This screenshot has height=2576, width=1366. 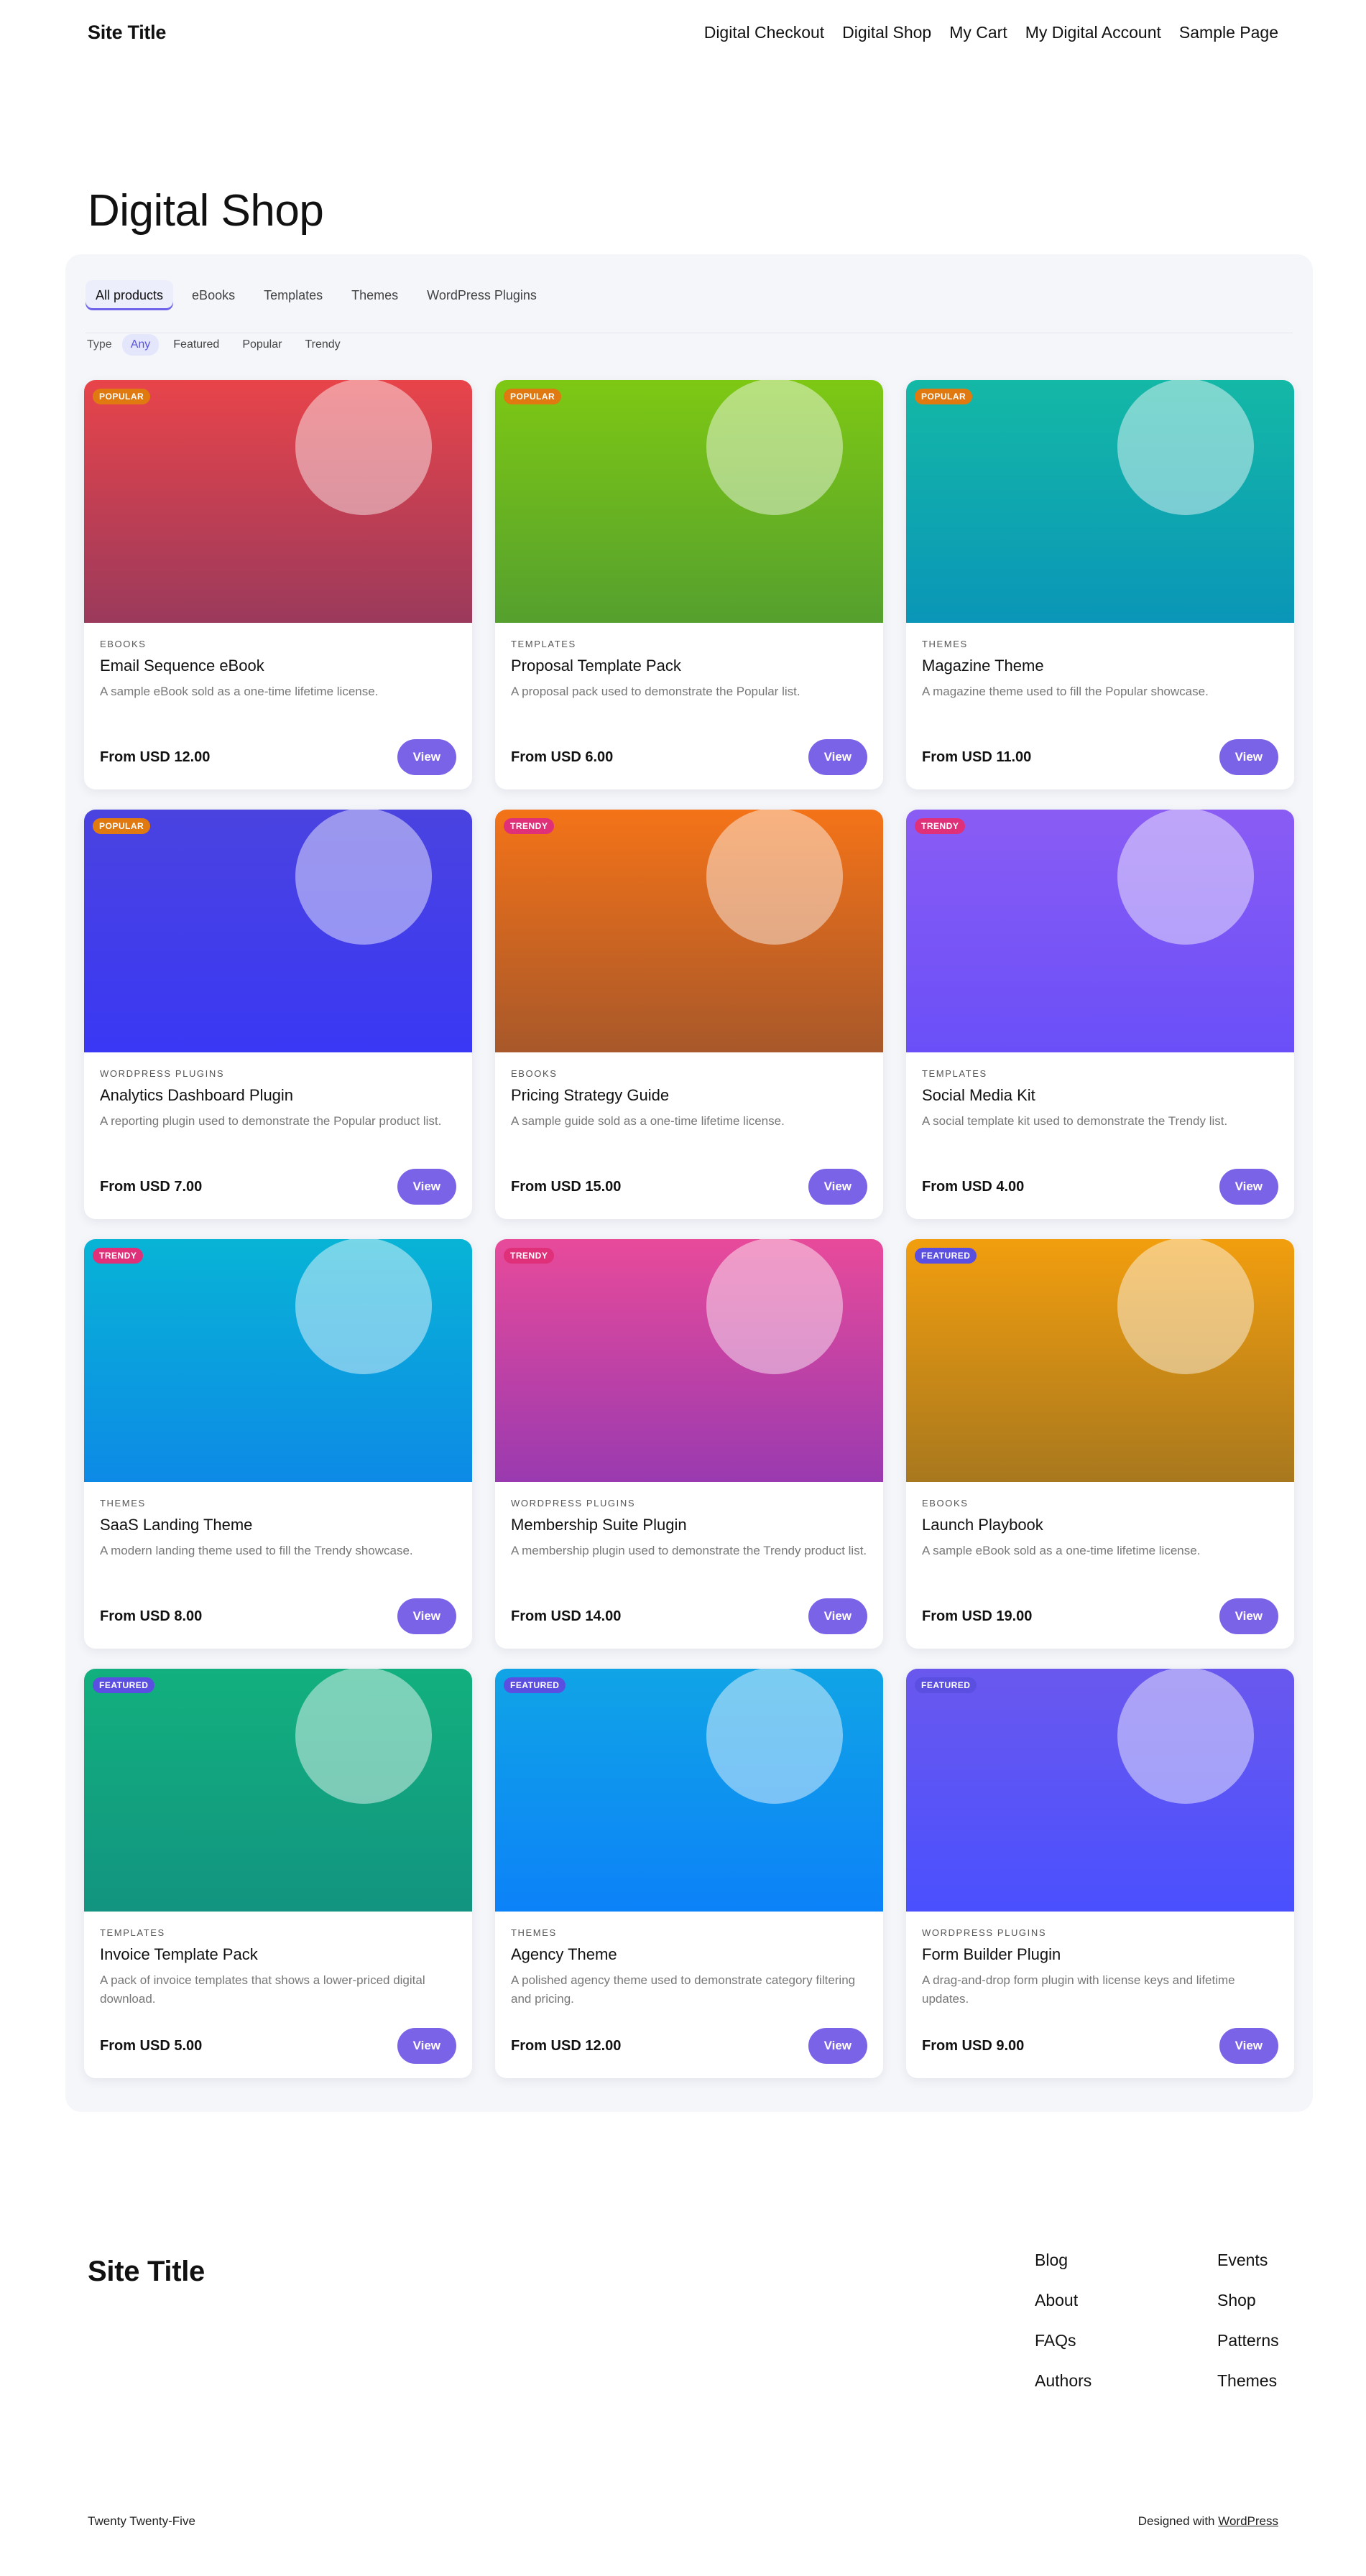 What do you see at coordinates (123, 1503) in the screenshot?
I see `product-category: THEMES` at bounding box center [123, 1503].